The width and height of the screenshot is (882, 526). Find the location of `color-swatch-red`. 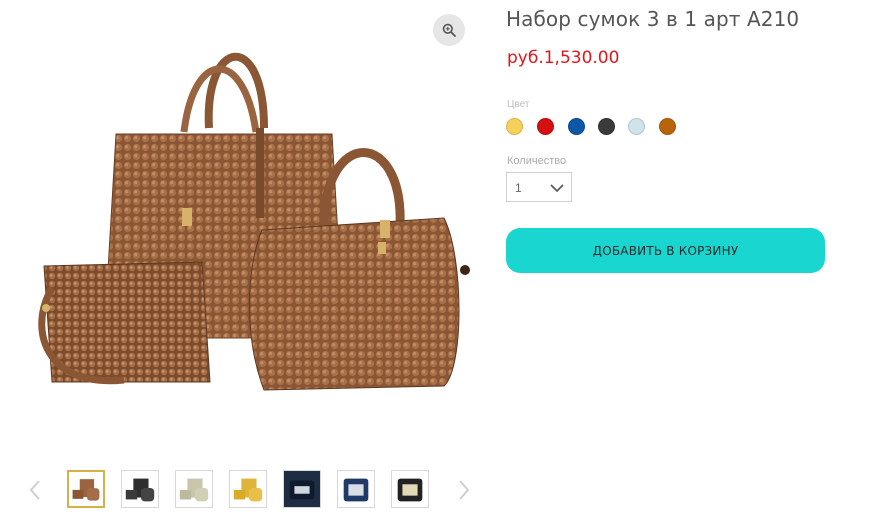

color-swatch-red is located at coordinates (545, 126).